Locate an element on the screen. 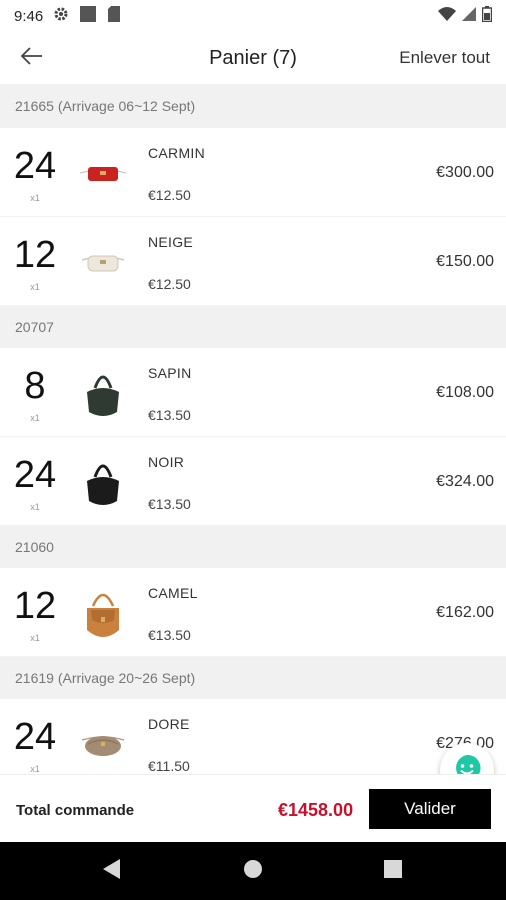  order-summary-bar: Total commande €1458.00 Valider is located at coordinates (253, 808).